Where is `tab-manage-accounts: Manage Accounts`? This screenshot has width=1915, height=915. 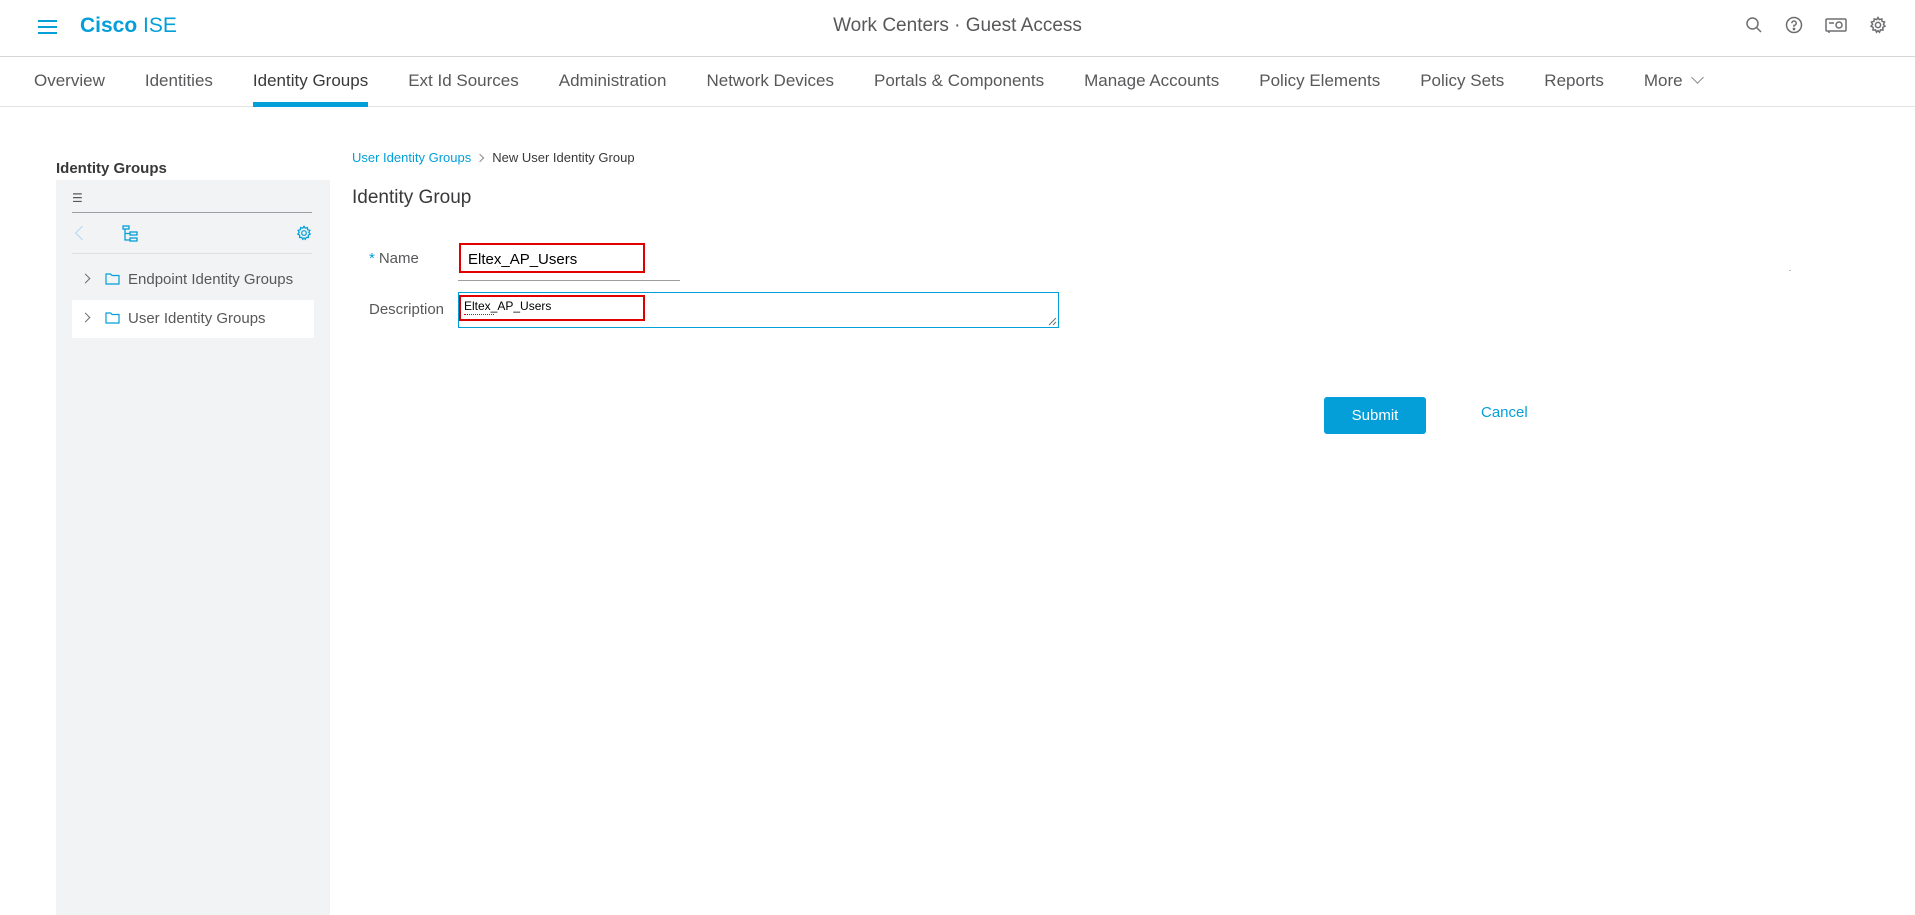
tab-manage-accounts: Manage Accounts is located at coordinates (1151, 82).